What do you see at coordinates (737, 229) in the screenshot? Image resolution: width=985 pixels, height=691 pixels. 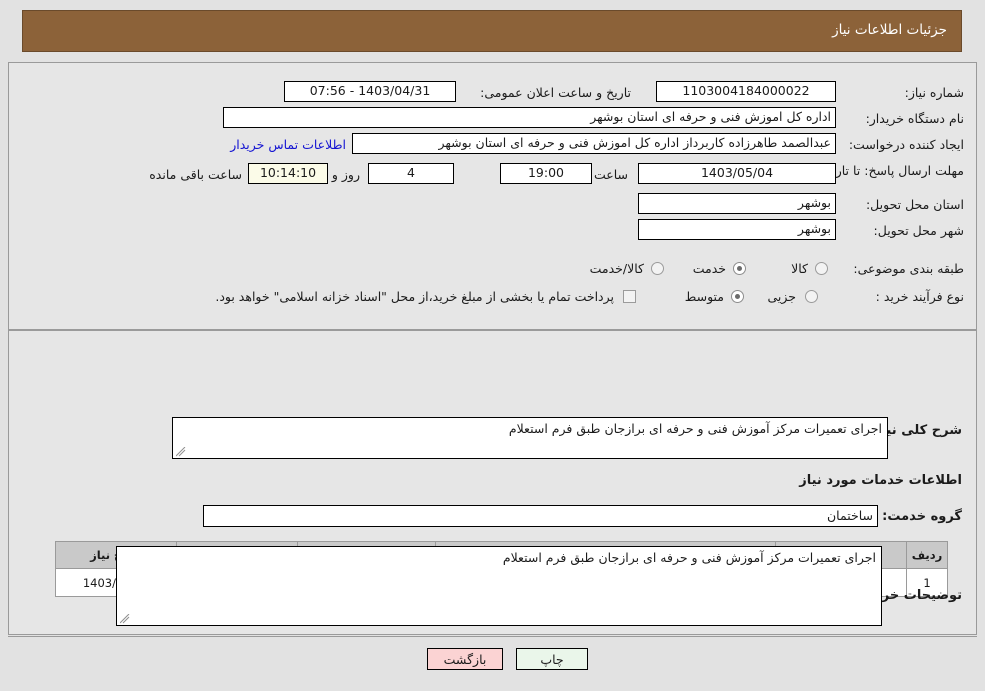 I see `city-field: بوشهر` at bounding box center [737, 229].